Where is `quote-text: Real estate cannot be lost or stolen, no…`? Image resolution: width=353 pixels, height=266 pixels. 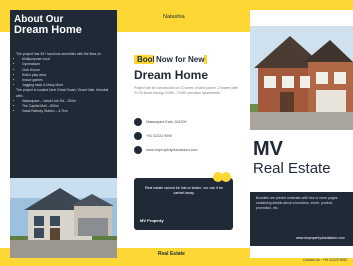
quote-text: Real estate cannot be lost or stolen, no… is located at coordinates (184, 191).